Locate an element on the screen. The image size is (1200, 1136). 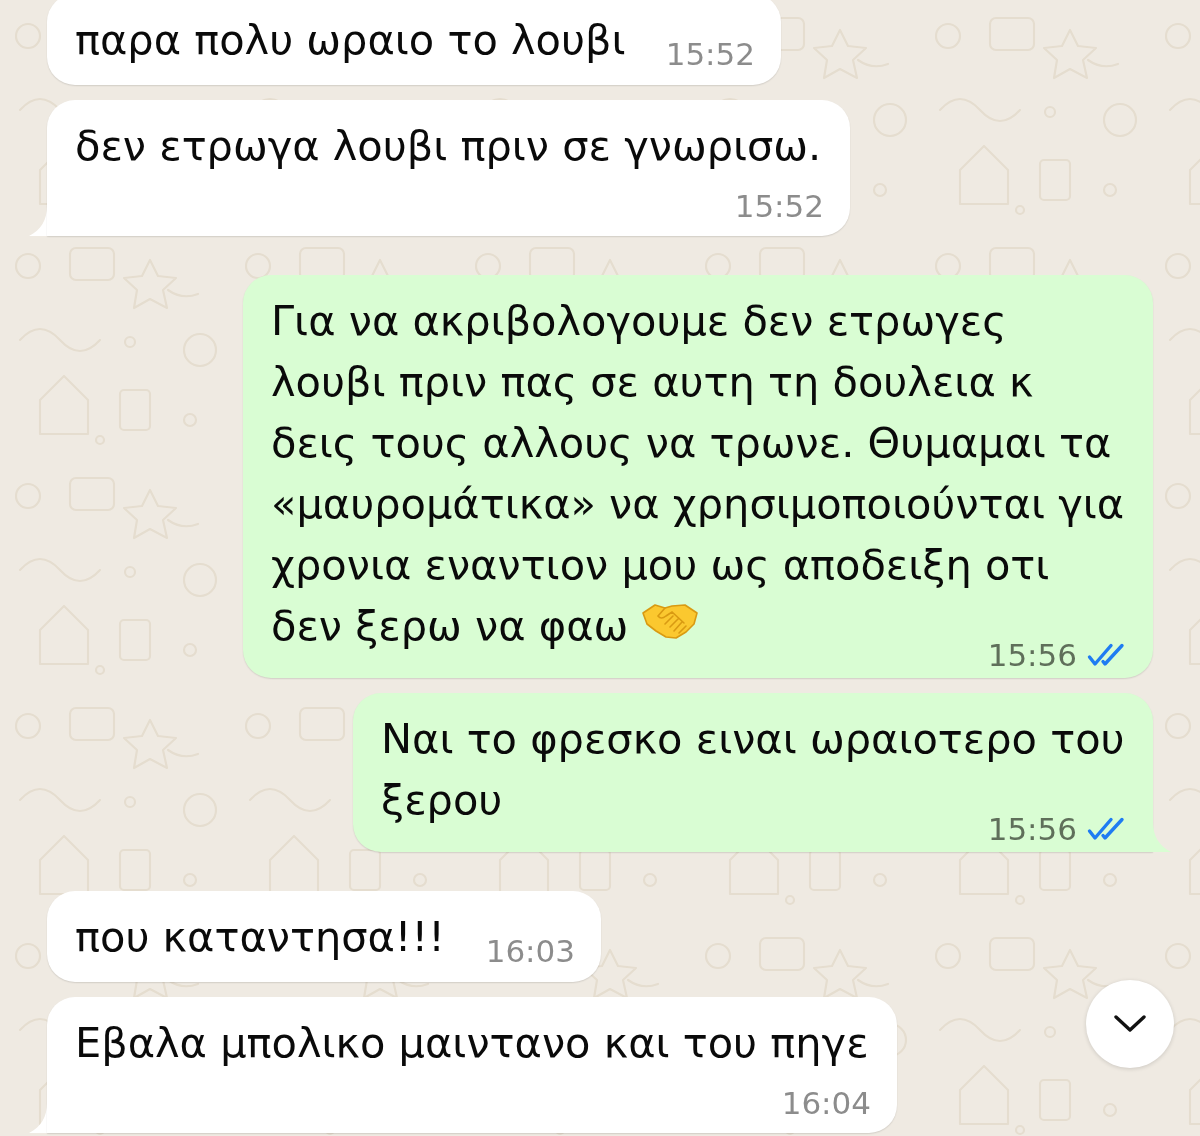
chevron-down-icon is located at coordinates (1130, 1024).